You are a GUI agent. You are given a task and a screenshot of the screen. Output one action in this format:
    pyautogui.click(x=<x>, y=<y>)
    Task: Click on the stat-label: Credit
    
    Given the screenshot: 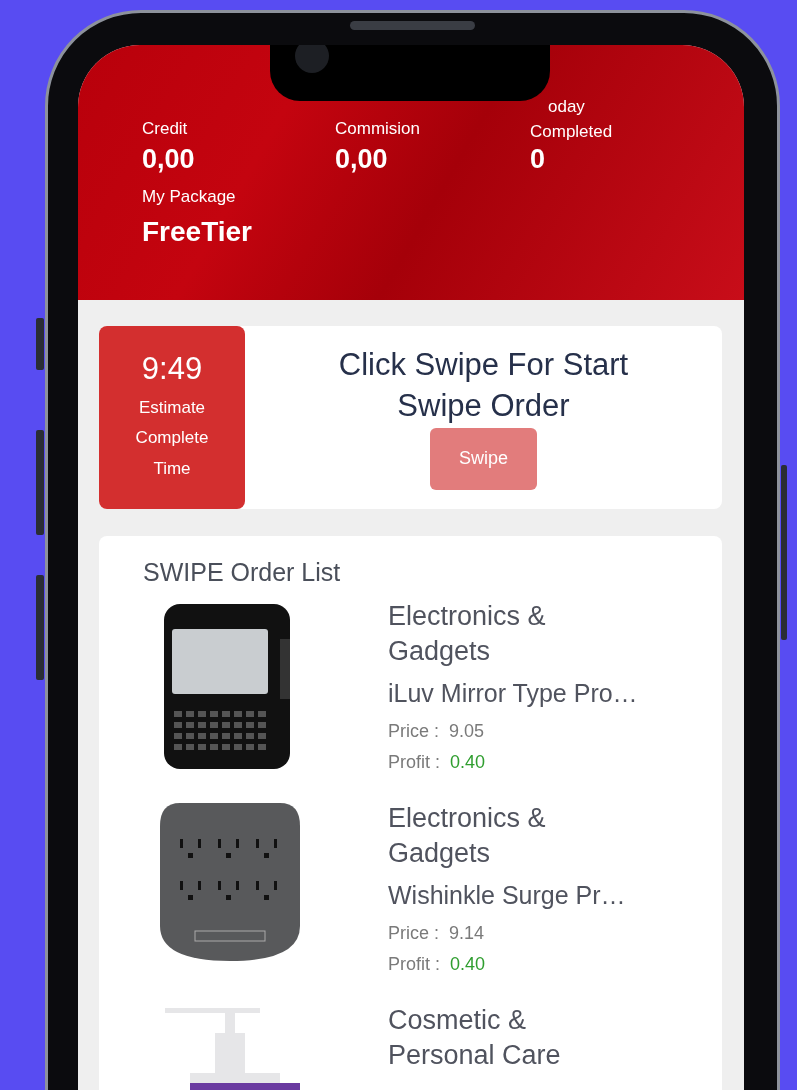 What is the action you would take?
    pyautogui.click(x=165, y=129)
    